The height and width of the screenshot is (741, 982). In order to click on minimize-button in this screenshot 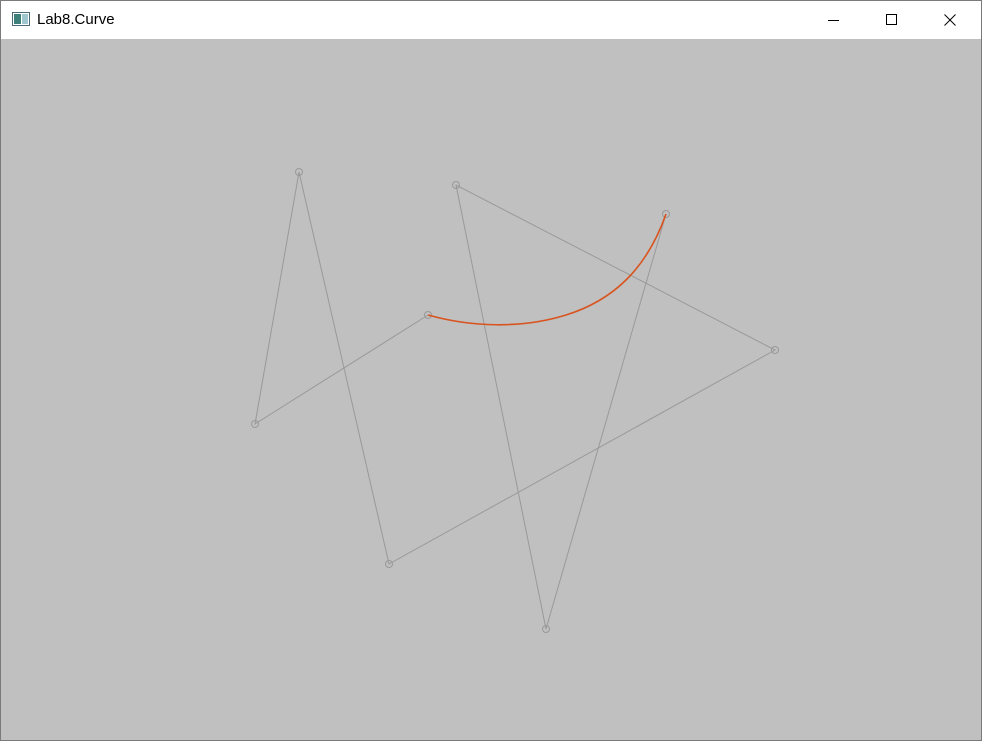, I will do `click(834, 20)`.